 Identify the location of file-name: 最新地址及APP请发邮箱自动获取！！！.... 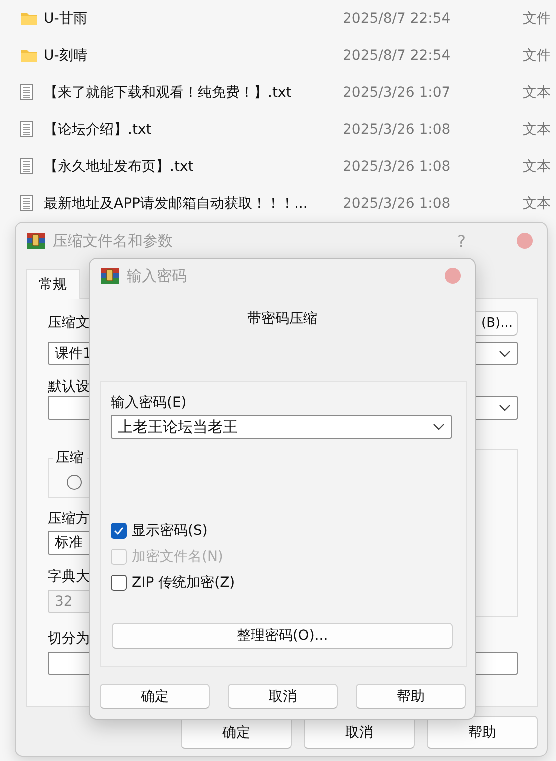
(193, 203).